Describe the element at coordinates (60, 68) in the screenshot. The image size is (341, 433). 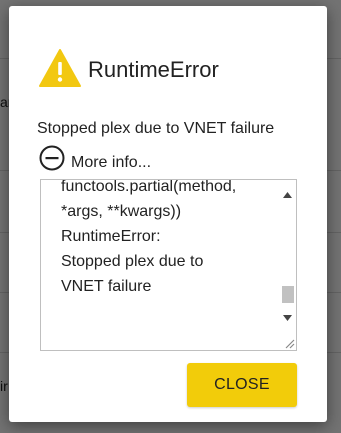
I see `warning-triangle-icon` at that location.